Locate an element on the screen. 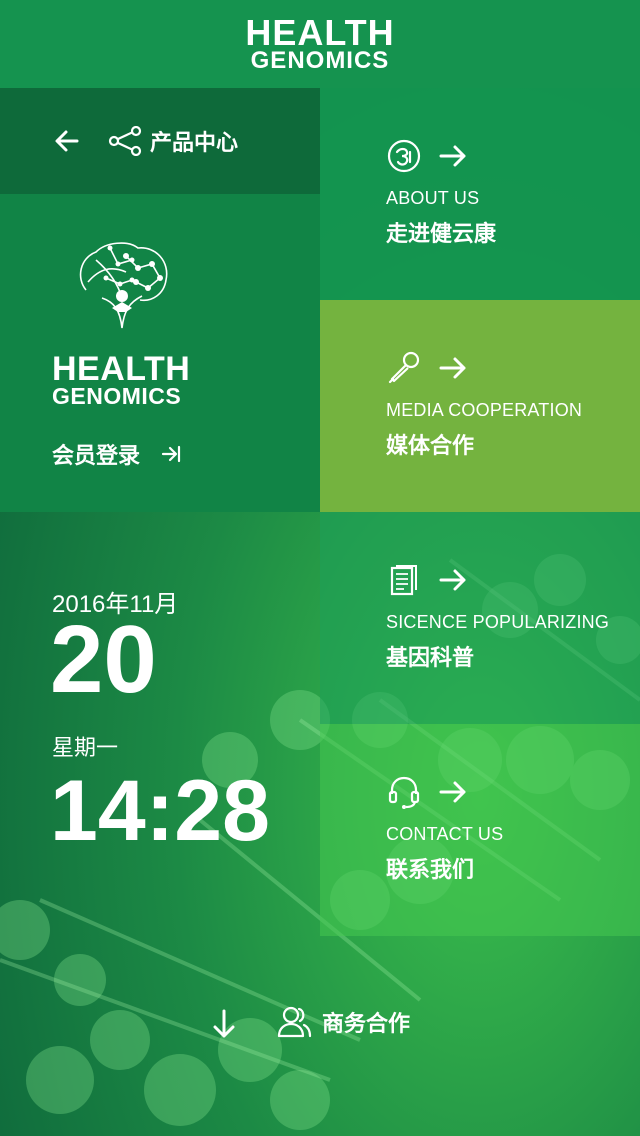  tile-science-popularizing: SICENCE POPULARIZING 基因科普 is located at coordinates (480, 618).